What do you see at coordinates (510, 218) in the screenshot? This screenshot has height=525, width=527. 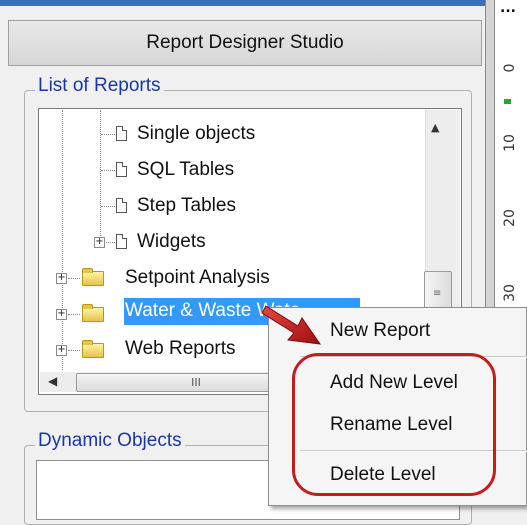 I see `ruler-label: 20` at bounding box center [510, 218].